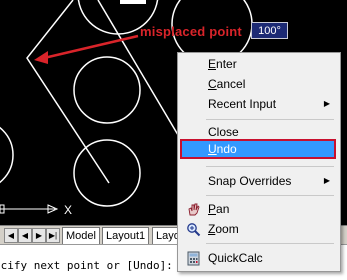 The height and width of the screenshot is (280, 347). Describe the element at coordinates (11, 235) in the screenshot. I see `first-tab-button: ◀` at that location.